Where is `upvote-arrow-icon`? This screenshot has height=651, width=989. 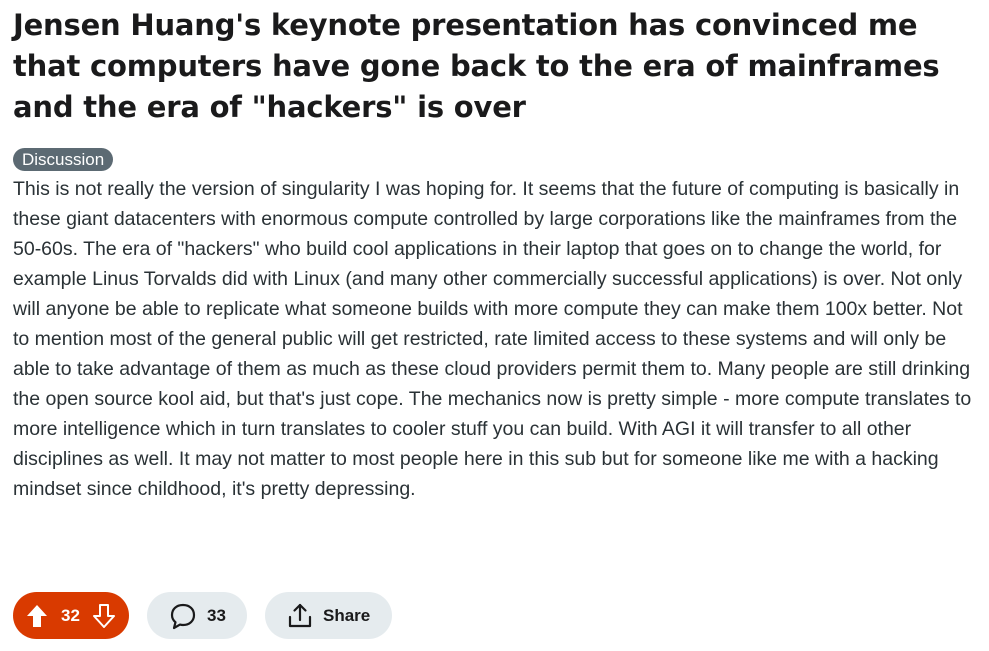 upvote-arrow-icon is located at coordinates (37, 616).